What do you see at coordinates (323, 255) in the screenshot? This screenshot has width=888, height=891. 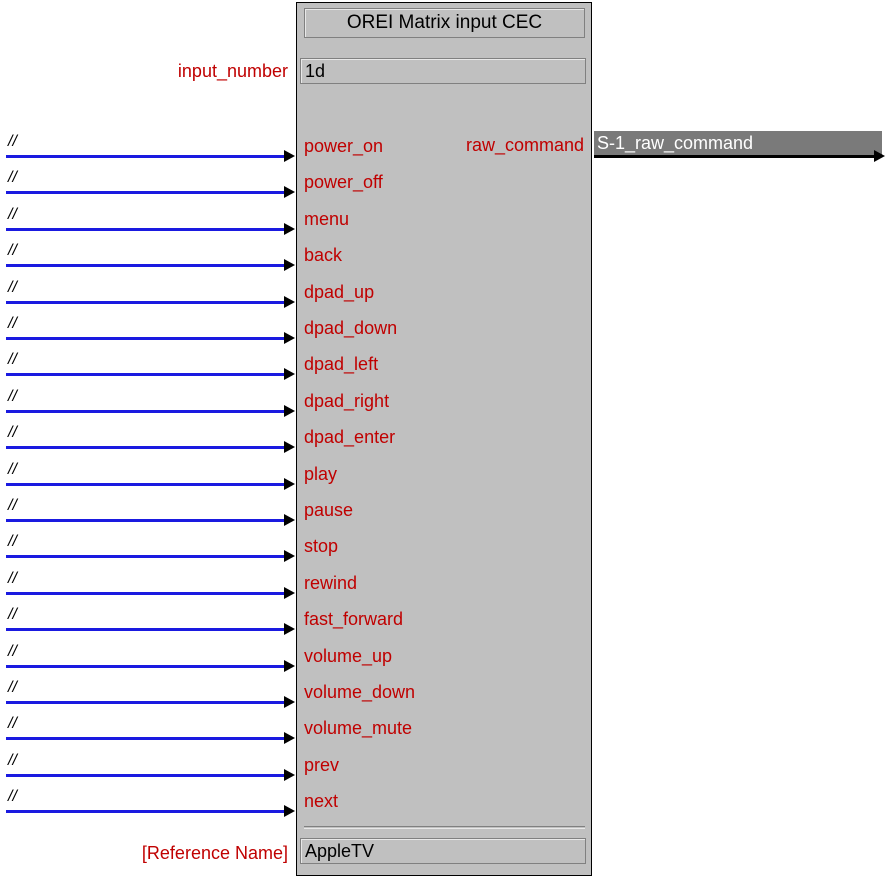 I see `input-label-back: back` at bounding box center [323, 255].